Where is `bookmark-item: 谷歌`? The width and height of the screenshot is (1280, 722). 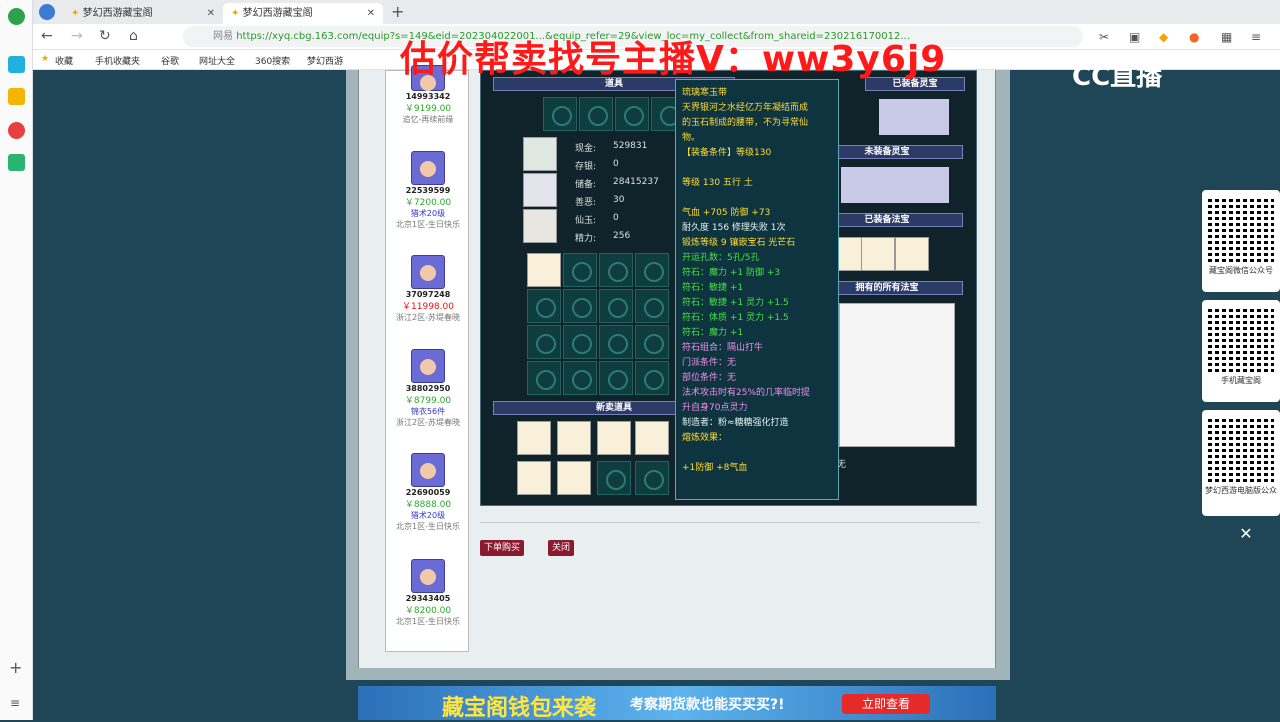
bookmark-item: 谷歌 is located at coordinates (170, 60).